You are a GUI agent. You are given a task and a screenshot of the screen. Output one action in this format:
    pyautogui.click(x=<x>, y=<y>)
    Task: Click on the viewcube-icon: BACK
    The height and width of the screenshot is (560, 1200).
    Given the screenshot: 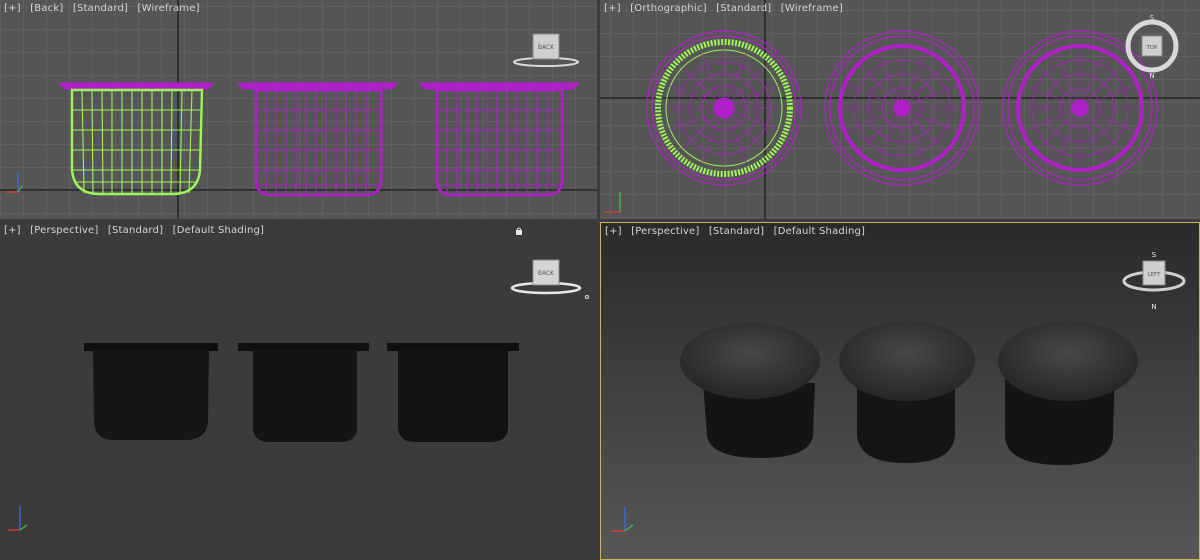 What is the action you would take?
    pyautogui.click(x=549, y=279)
    